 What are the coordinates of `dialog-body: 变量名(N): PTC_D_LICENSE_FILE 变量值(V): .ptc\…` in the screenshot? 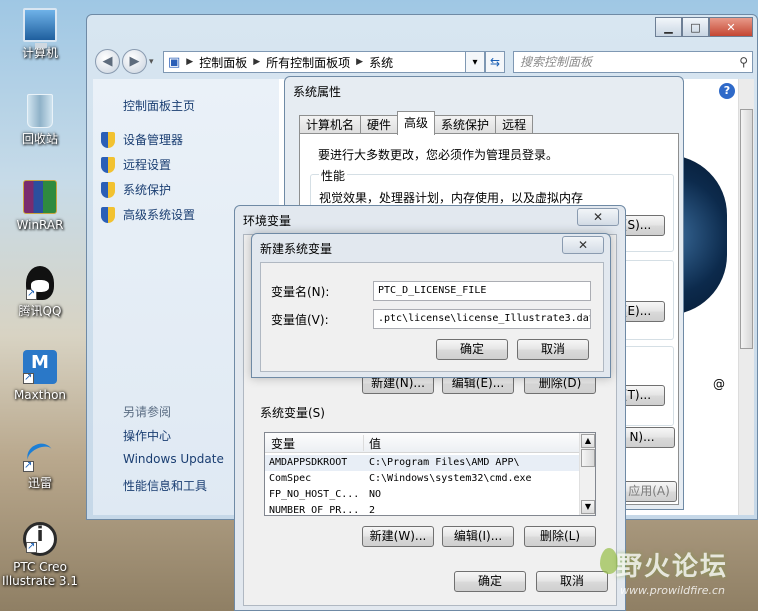 It's located at (432, 317).